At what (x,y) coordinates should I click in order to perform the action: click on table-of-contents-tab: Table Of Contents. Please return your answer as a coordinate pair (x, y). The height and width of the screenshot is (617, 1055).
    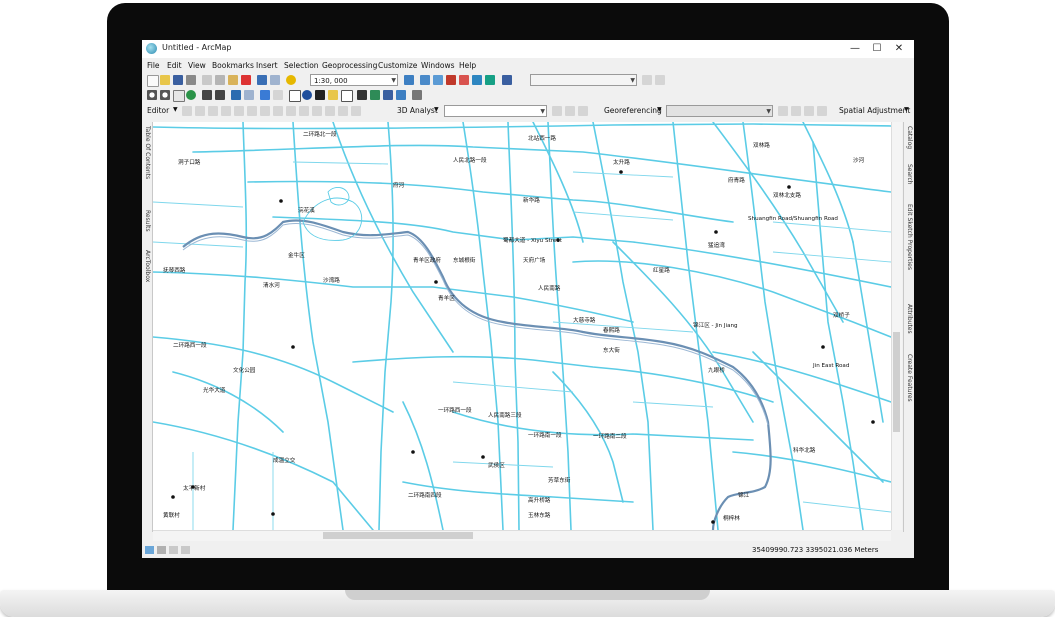
    Looking at the image, I should click on (147, 152).